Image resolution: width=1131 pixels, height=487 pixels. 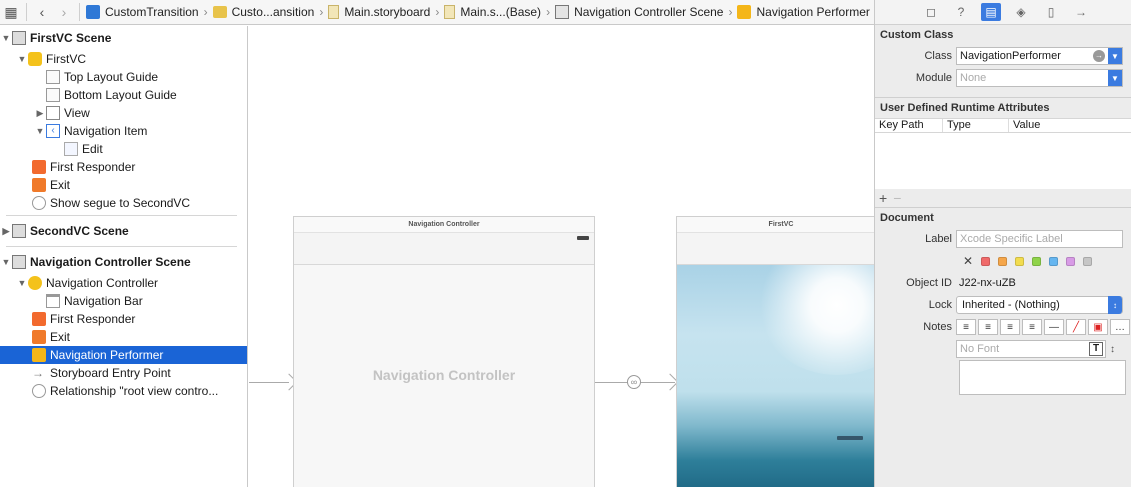 I want to click on chevron-right-icon: ›, so click(x=730, y=12).